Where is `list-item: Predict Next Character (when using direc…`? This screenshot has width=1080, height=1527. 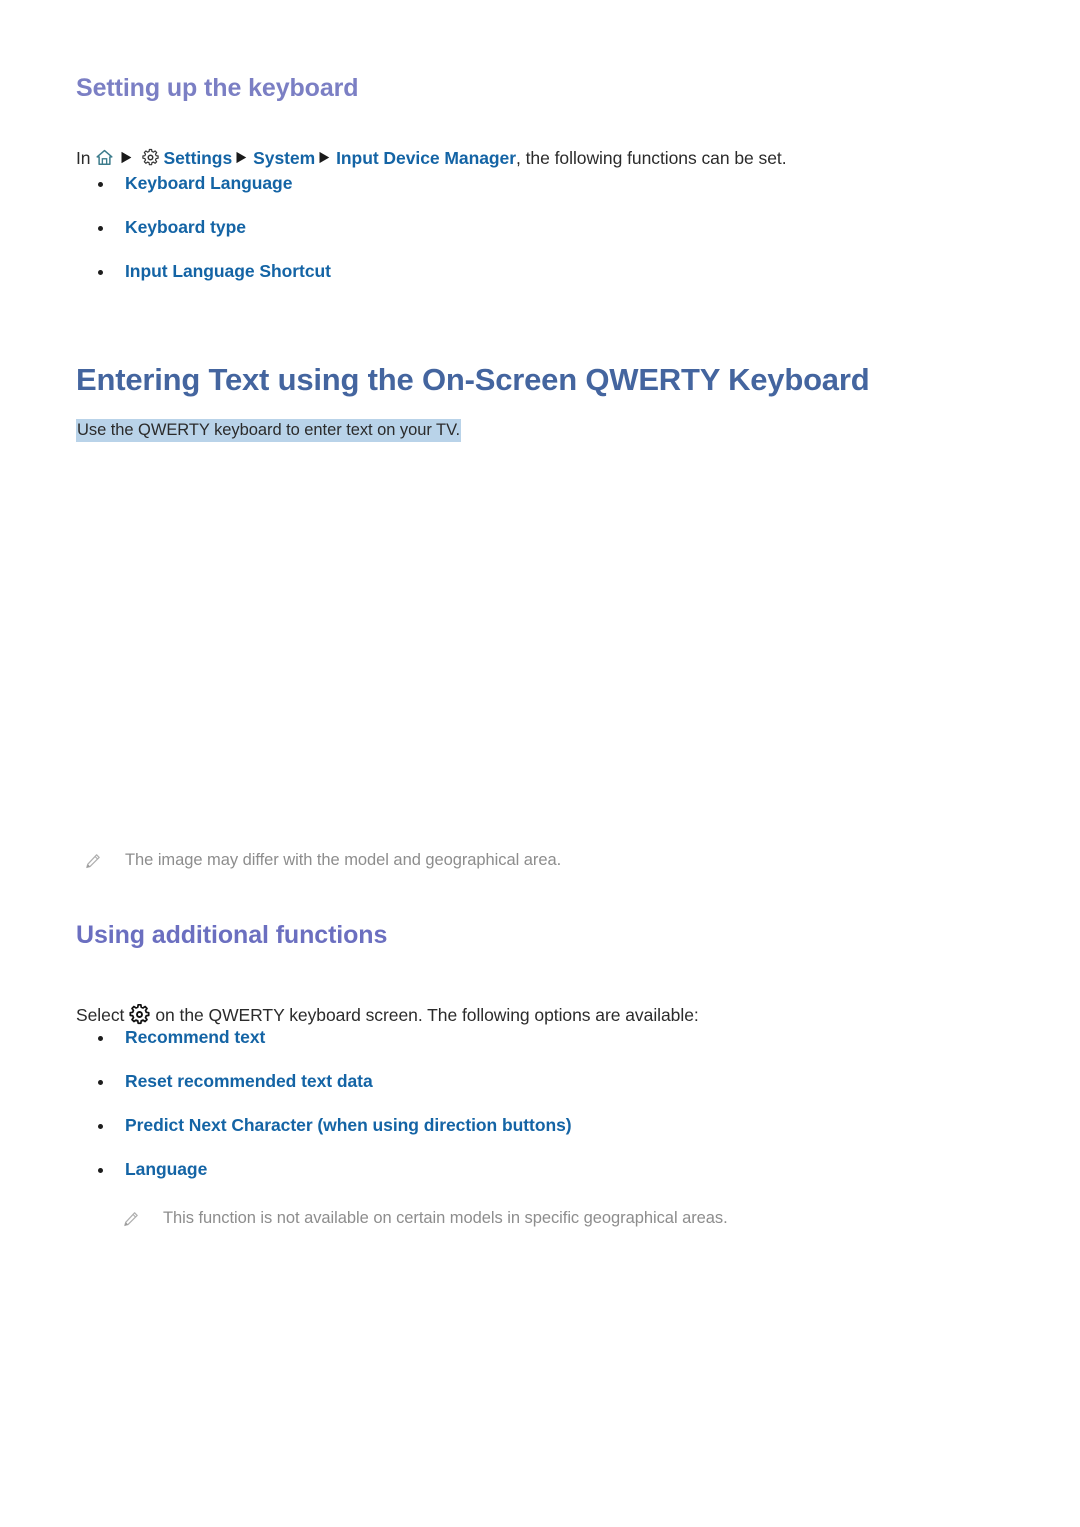 list-item: Predict Next Character (when using direc… is located at coordinates (334, 1125).